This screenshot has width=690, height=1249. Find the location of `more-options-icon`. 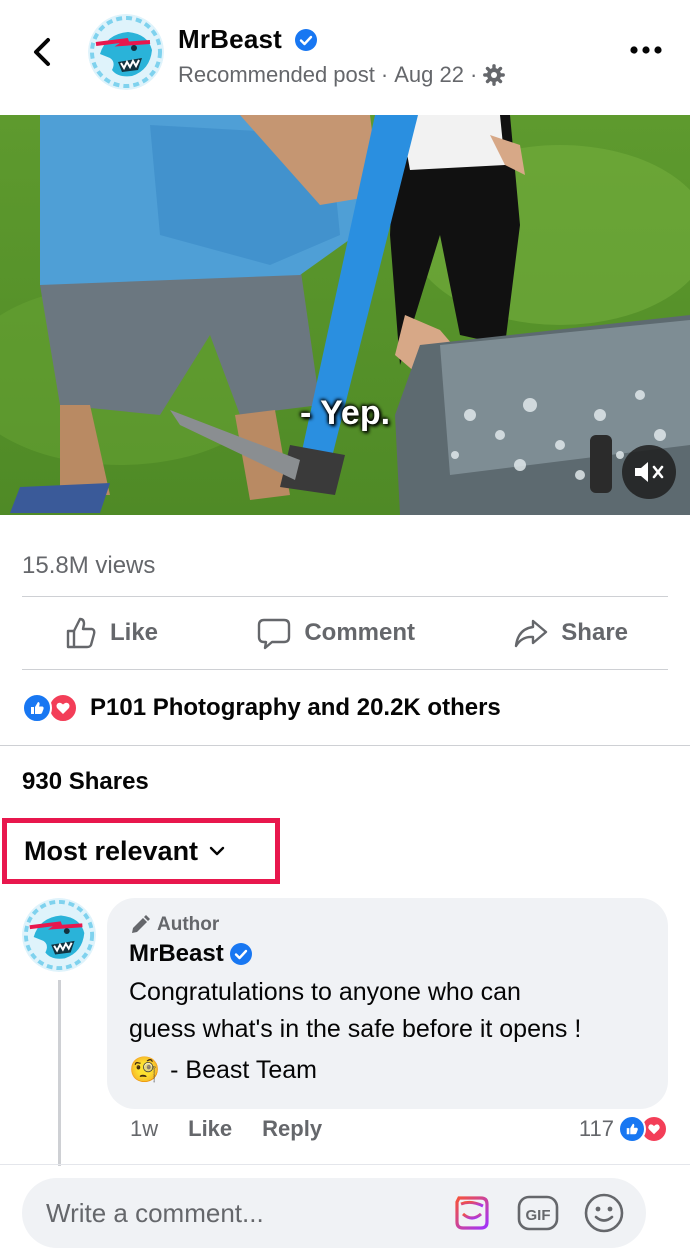

more-options-icon is located at coordinates (646, 50).